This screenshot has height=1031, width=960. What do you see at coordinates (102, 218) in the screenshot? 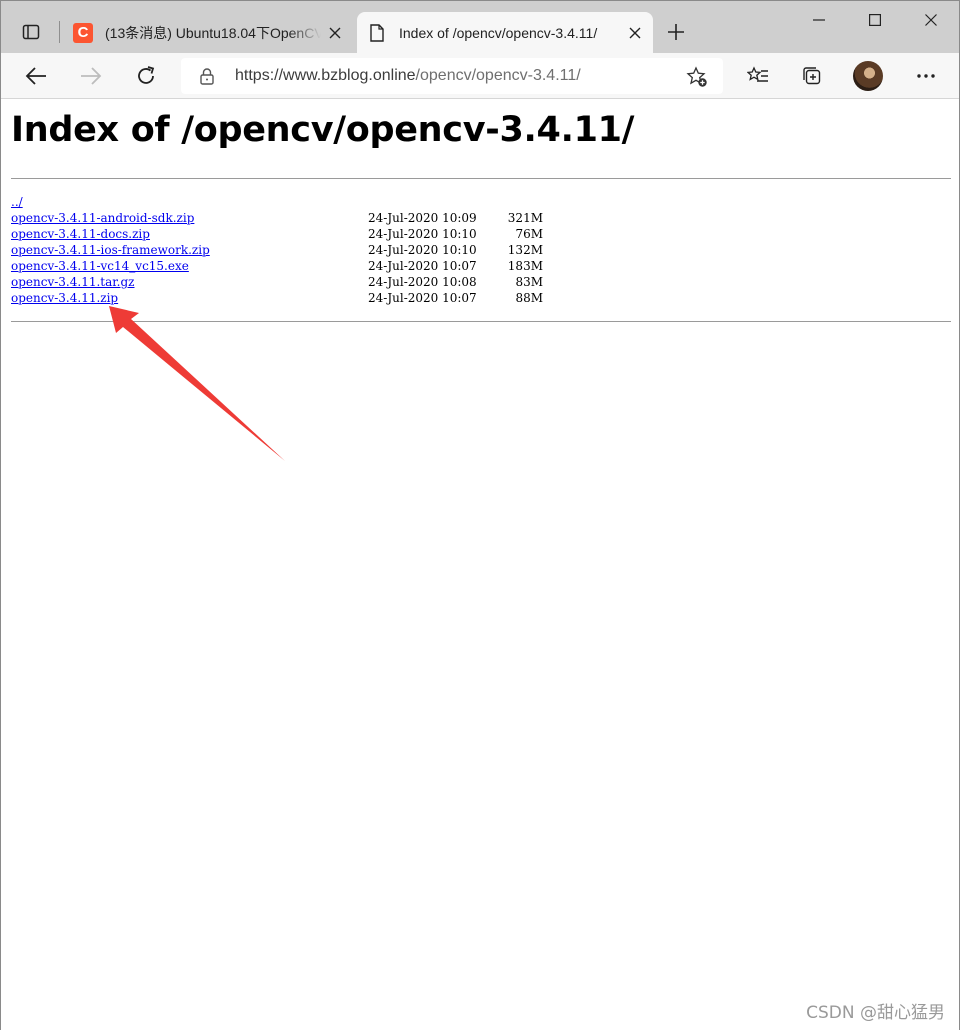
I see `file-link: opencv-3.4.11-android-sdk.zip` at bounding box center [102, 218].